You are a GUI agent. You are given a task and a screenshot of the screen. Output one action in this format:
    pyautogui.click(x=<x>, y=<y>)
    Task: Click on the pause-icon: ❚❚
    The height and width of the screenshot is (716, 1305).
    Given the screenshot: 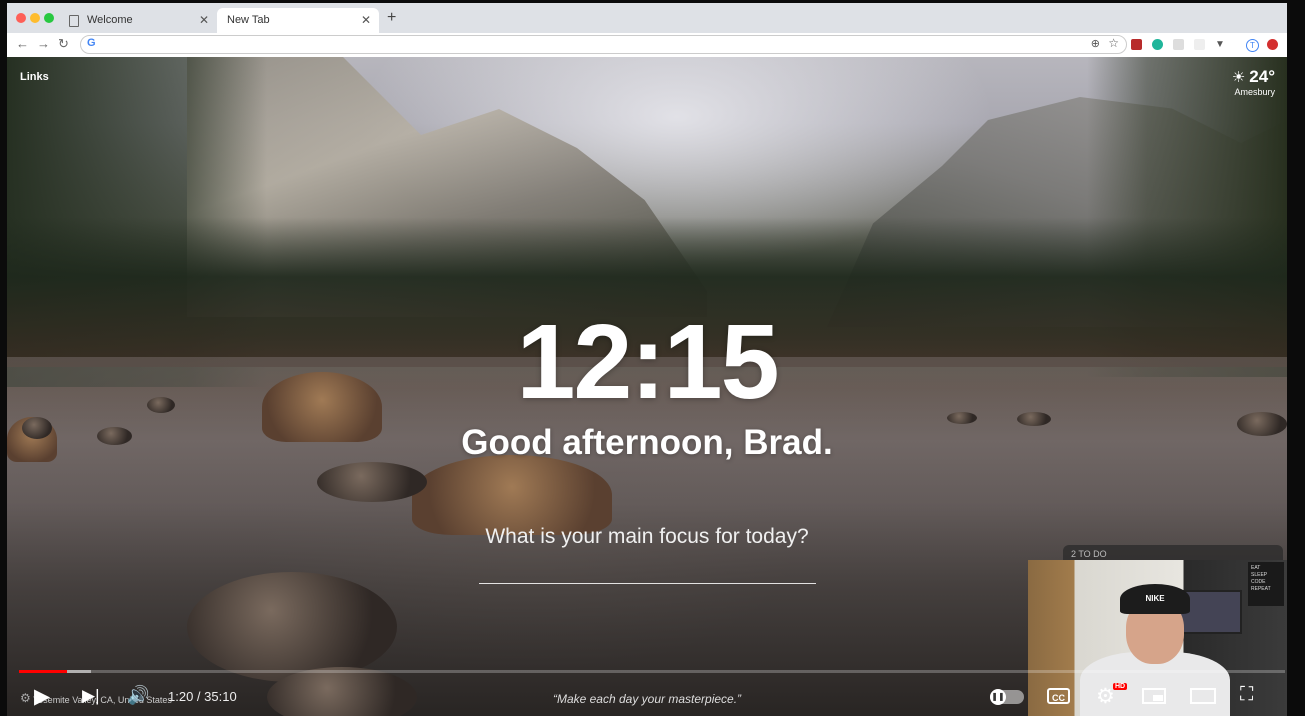 What is the action you would take?
    pyautogui.click(x=998, y=697)
    